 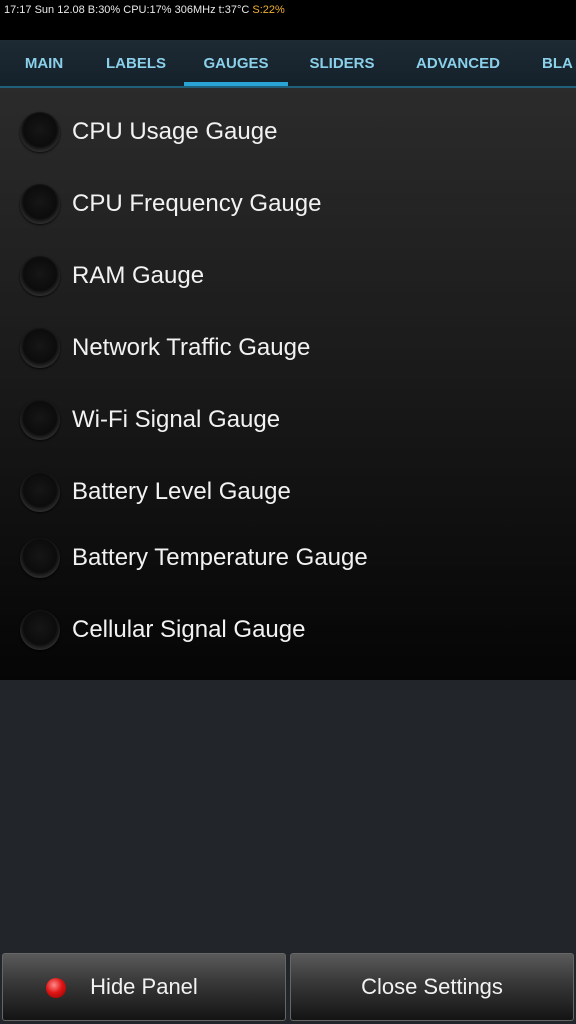 I want to click on tab-partial: BLA, so click(x=548, y=63).